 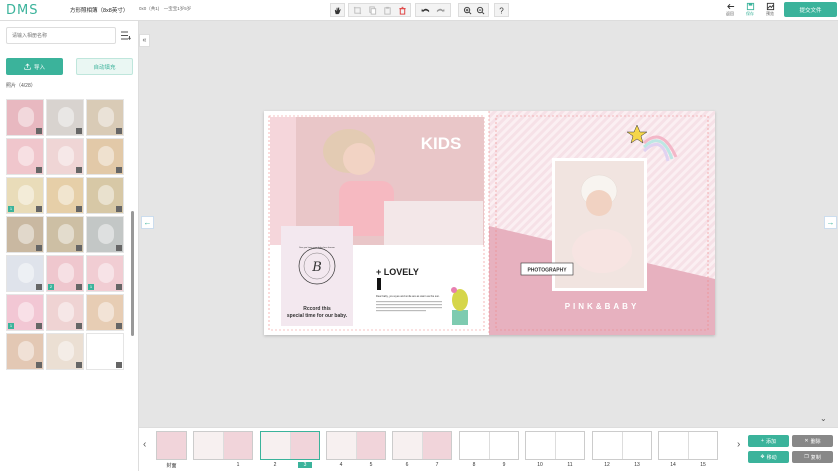 What do you see at coordinates (387, 10) in the screenshot?
I see `paste-icon` at bounding box center [387, 10].